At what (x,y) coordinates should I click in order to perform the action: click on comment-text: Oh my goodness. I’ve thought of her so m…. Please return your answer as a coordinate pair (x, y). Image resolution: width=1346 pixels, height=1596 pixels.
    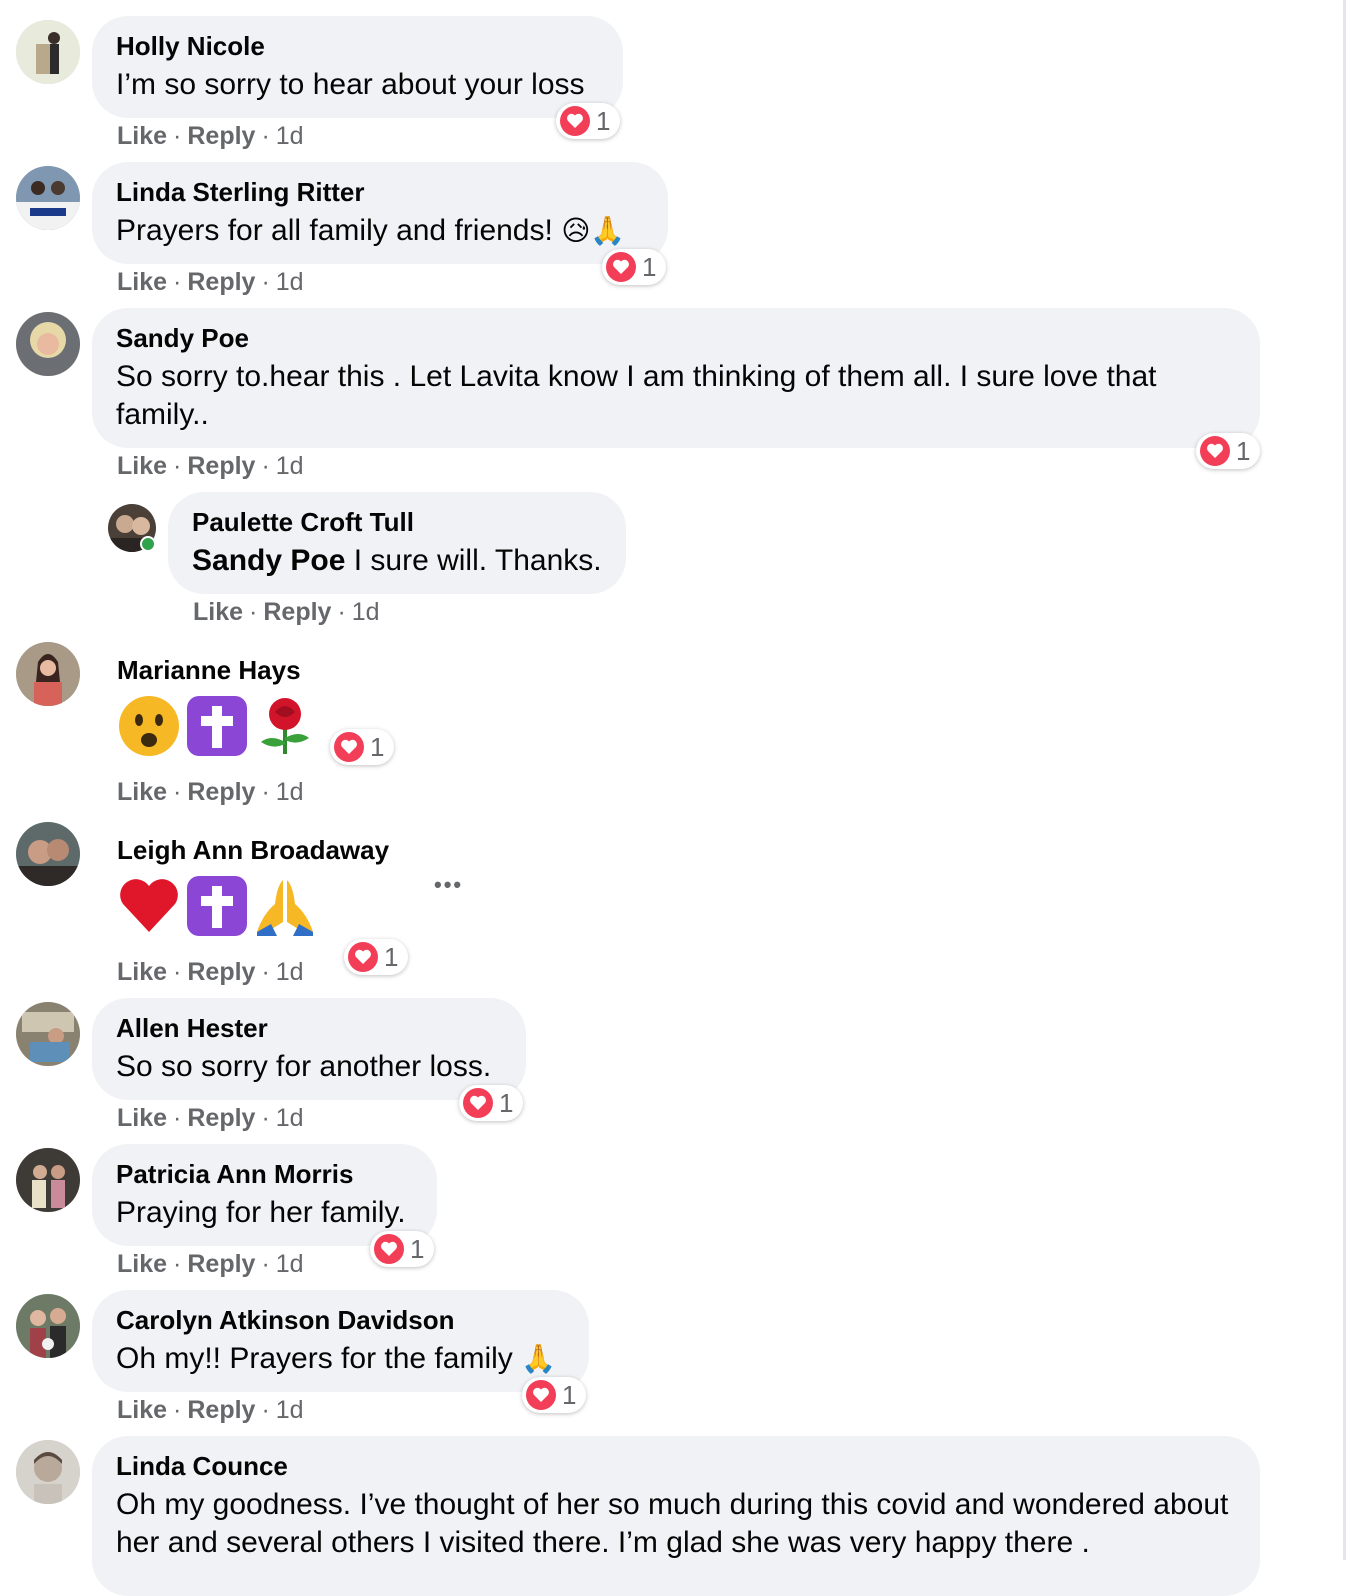
    Looking at the image, I should click on (672, 1523).